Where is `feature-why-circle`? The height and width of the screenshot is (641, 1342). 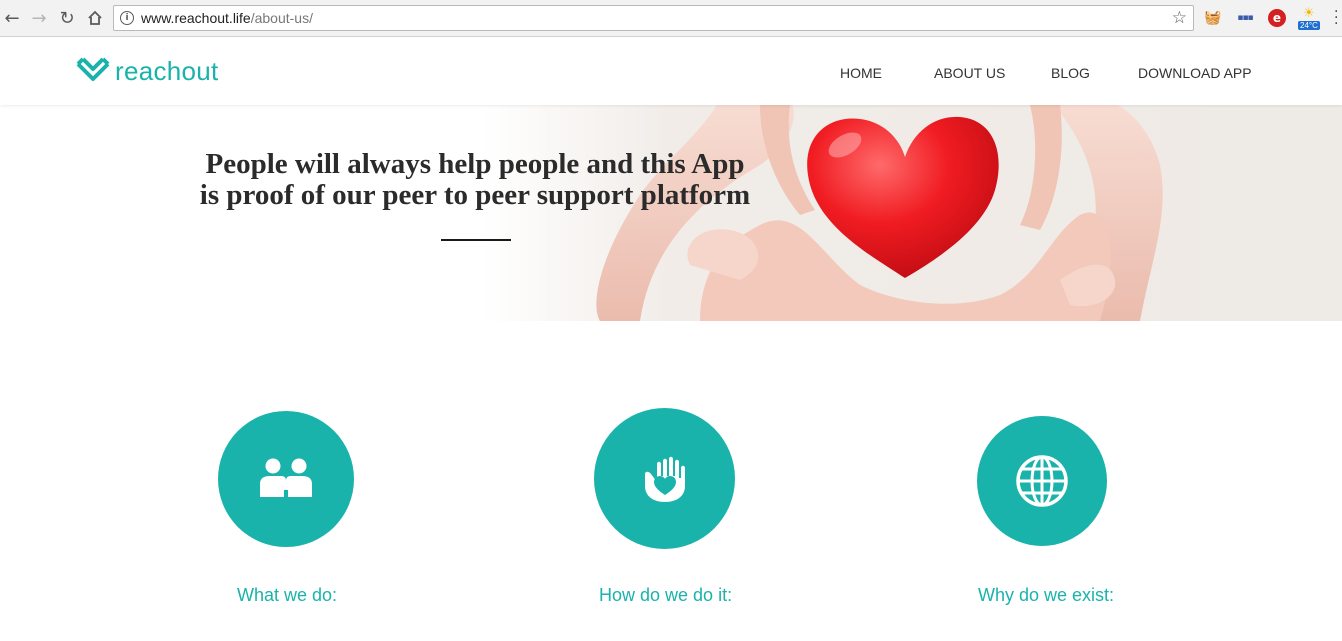
feature-why-circle is located at coordinates (1042, 481).